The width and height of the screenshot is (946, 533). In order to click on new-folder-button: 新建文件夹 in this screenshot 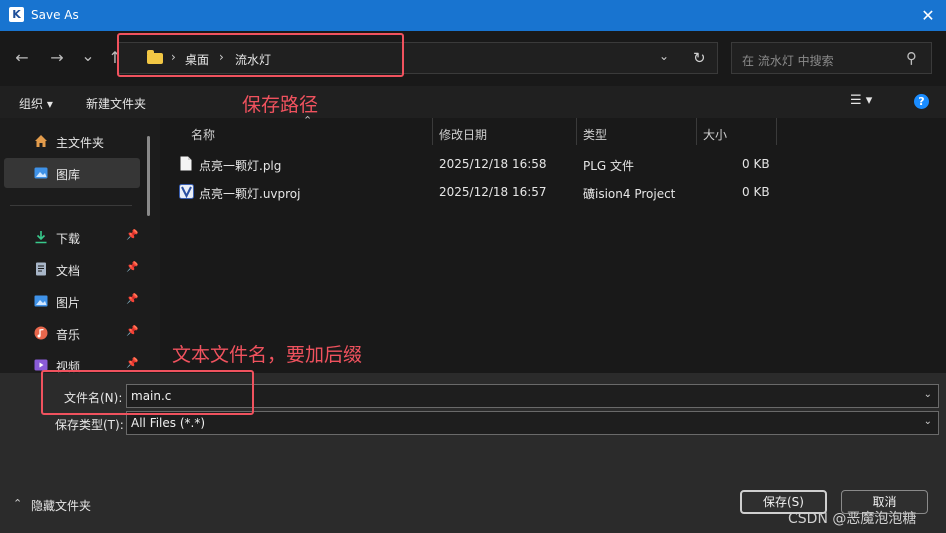, I will do `click(116, 103)`.